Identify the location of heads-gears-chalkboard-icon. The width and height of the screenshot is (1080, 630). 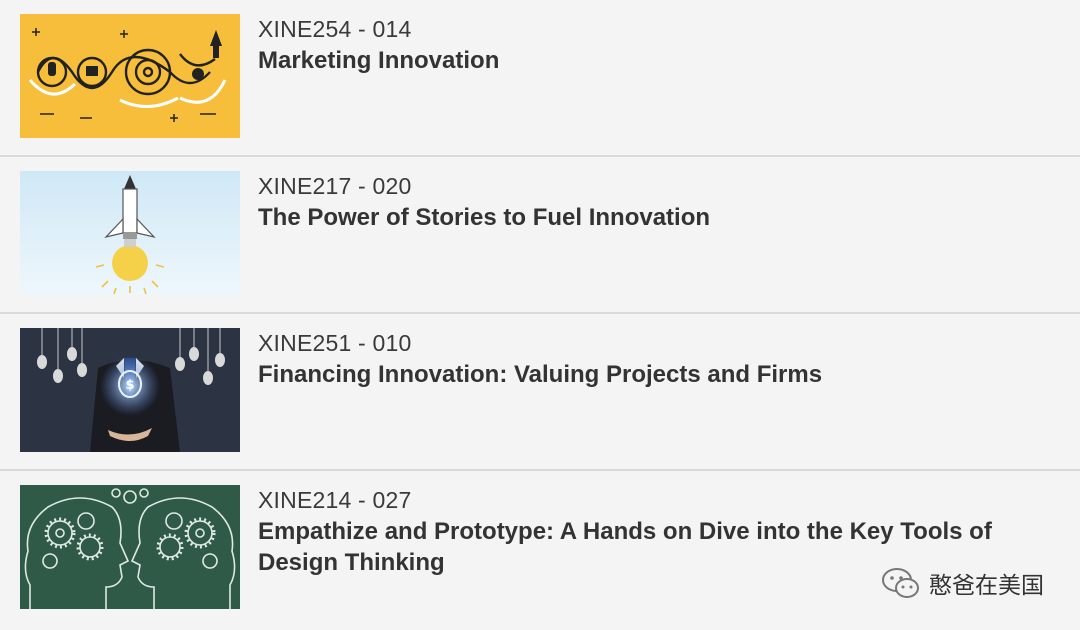
(130, 547).